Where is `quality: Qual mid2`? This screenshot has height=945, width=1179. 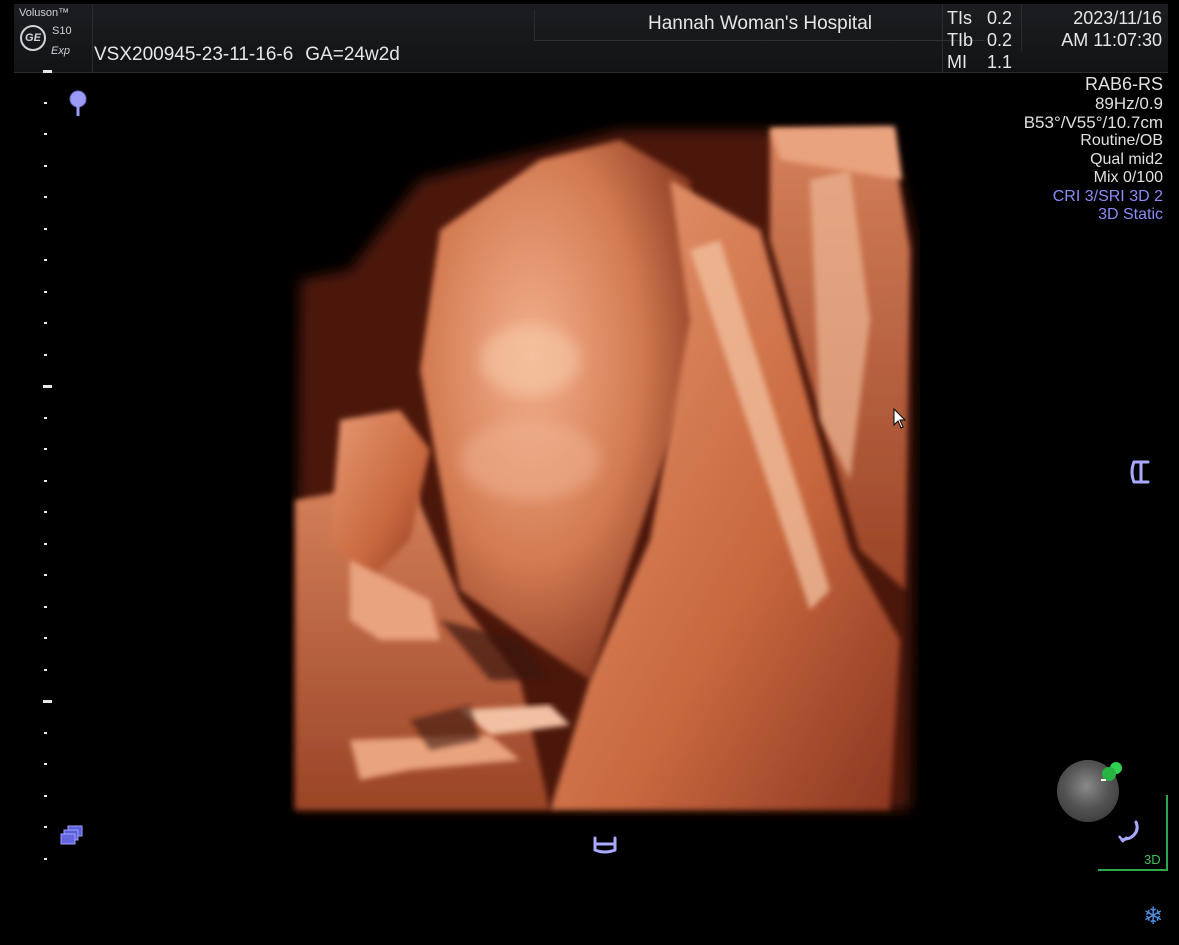
quality: Qual mid2 is located at coordinates (1126, 159).